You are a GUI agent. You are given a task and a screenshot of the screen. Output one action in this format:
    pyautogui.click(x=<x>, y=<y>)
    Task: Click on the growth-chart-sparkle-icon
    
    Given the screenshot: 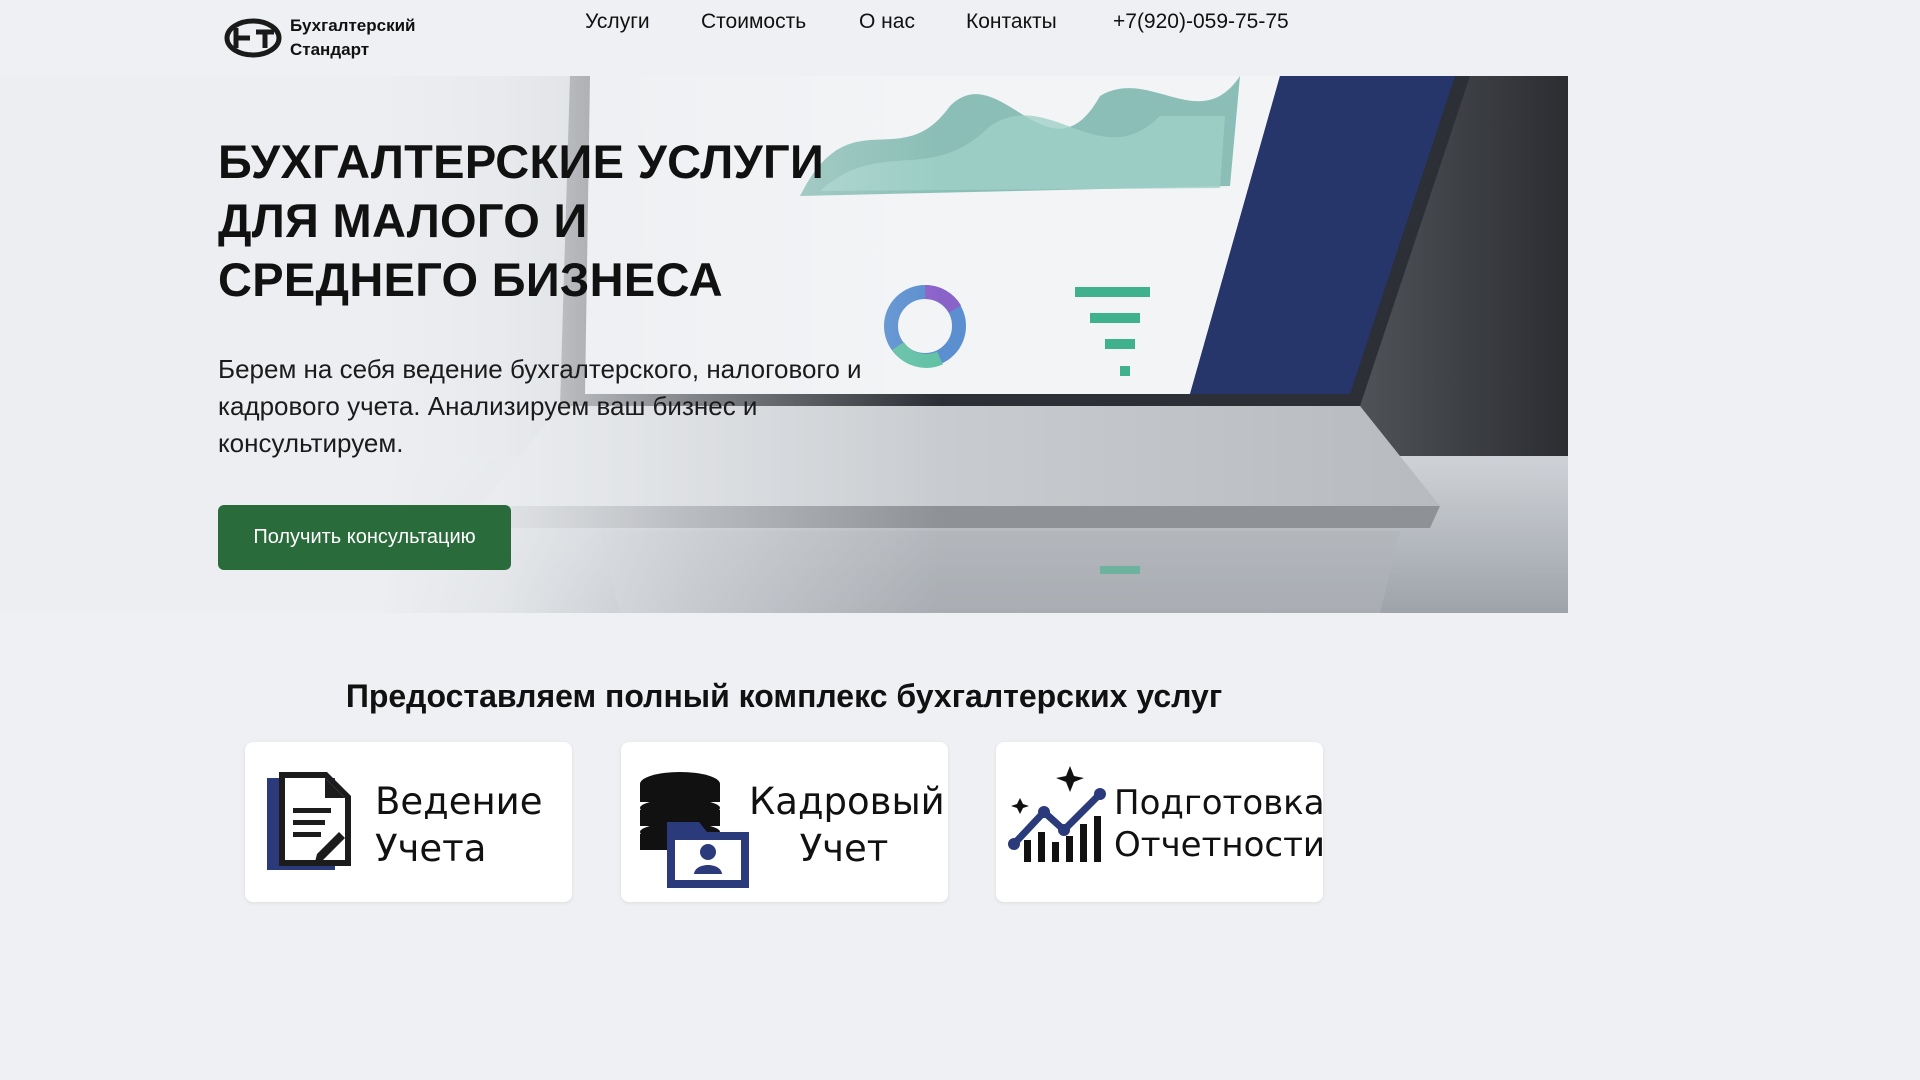 What is the action you would take?
    pyautogui.click(x=1057, y=814)
    